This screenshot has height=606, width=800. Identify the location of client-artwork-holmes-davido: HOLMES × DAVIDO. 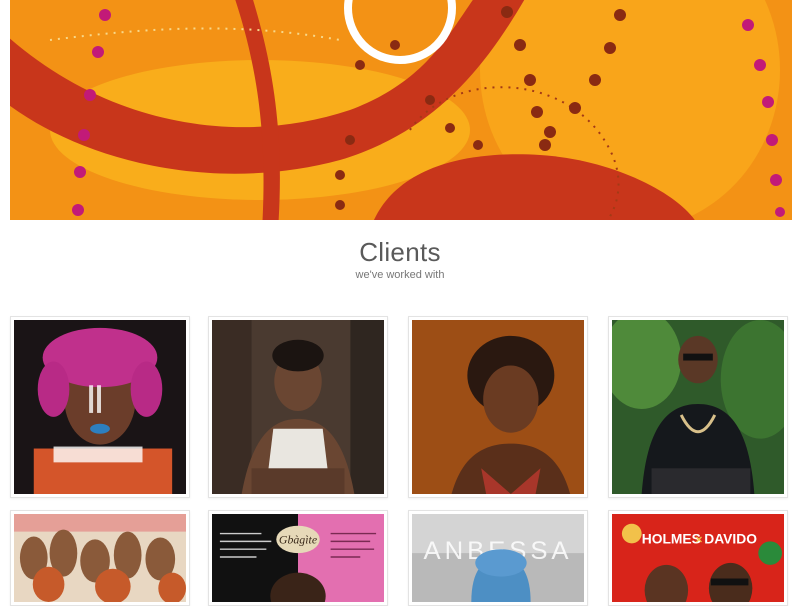
(698, 558).